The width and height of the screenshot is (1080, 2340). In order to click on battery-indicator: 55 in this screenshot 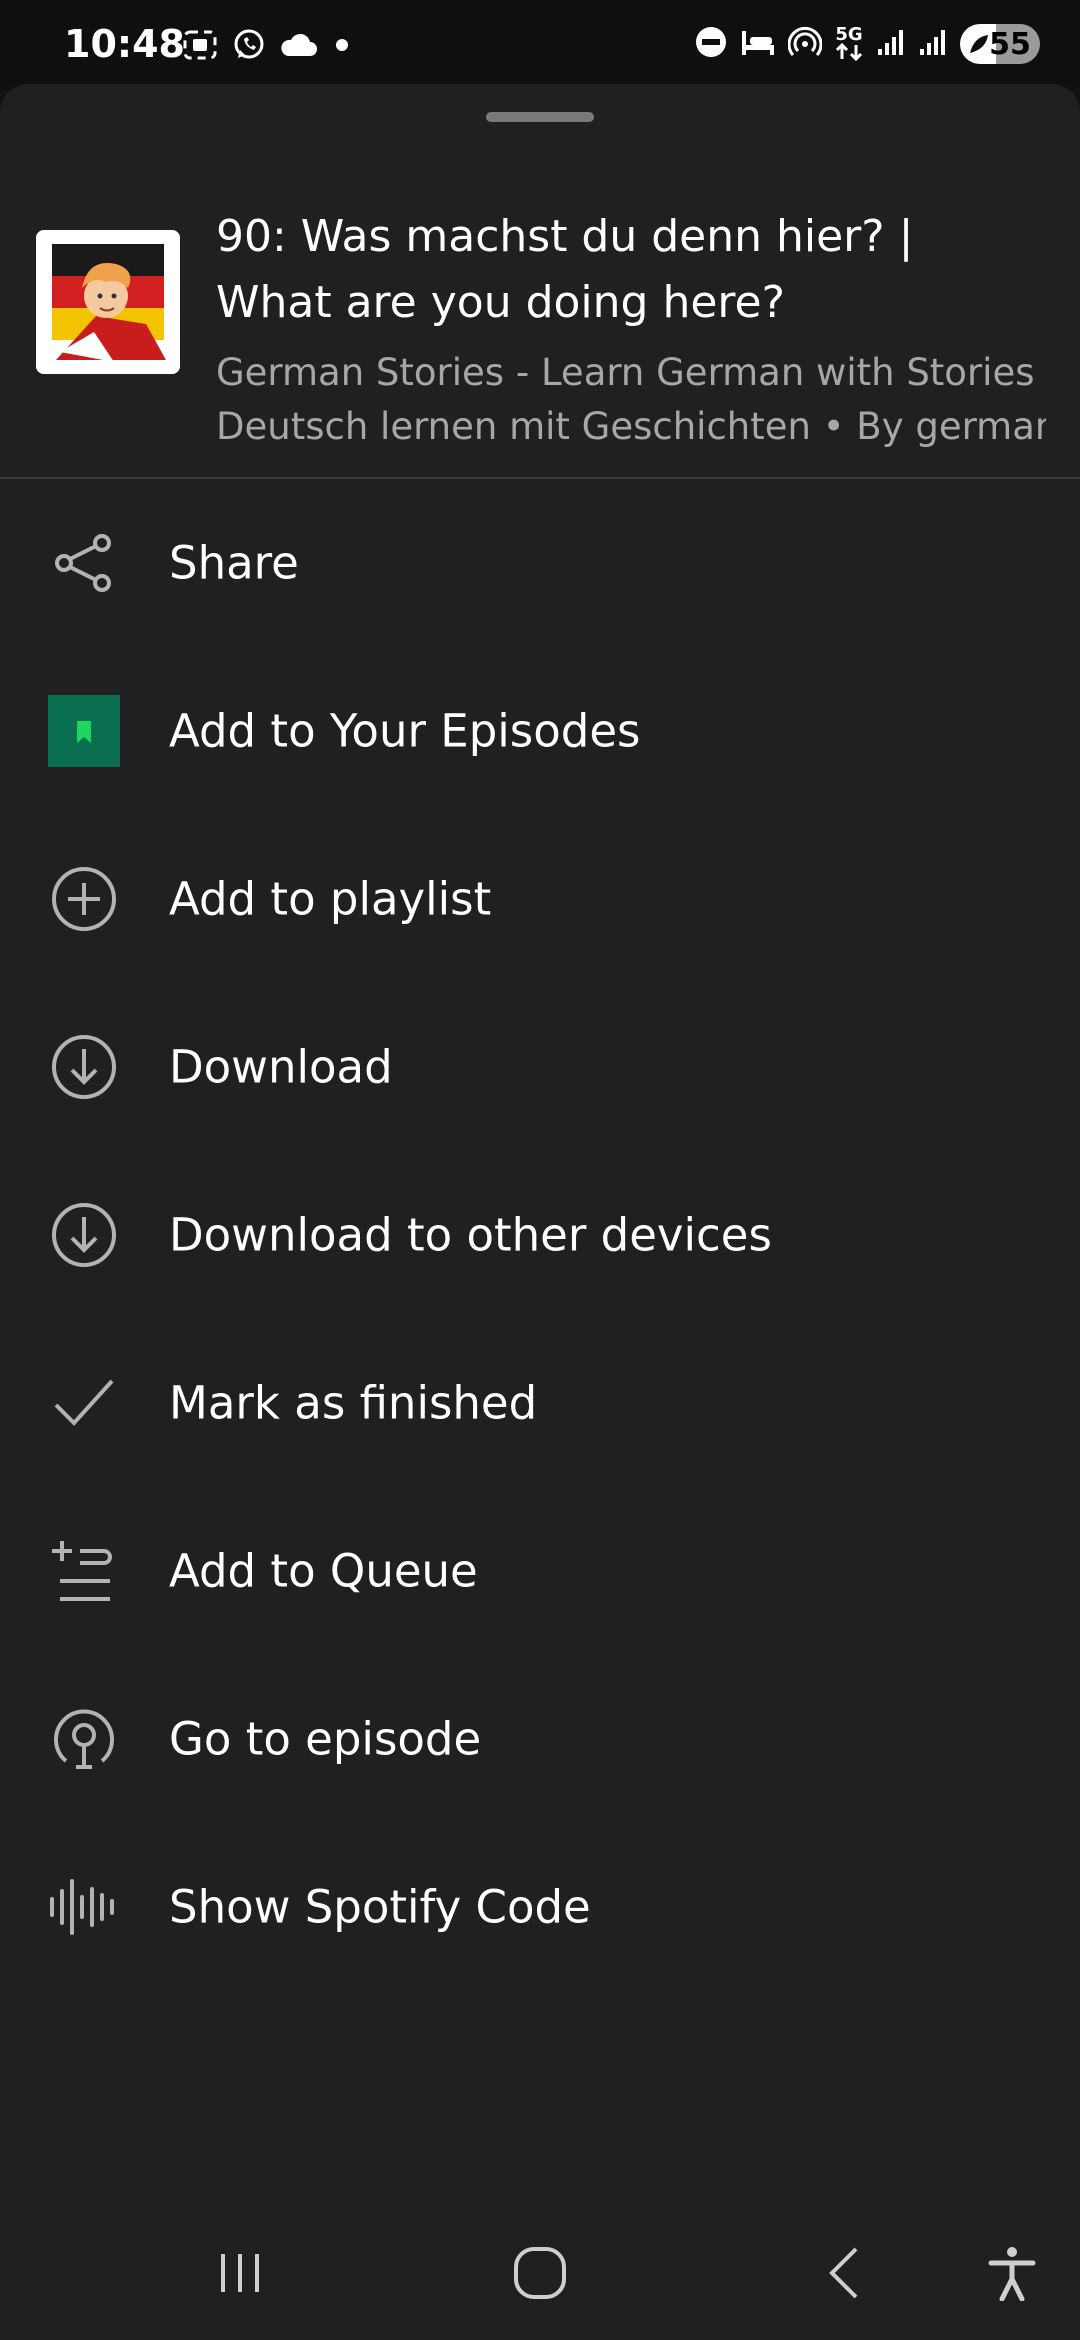, I will do `click(1000, 44)`.